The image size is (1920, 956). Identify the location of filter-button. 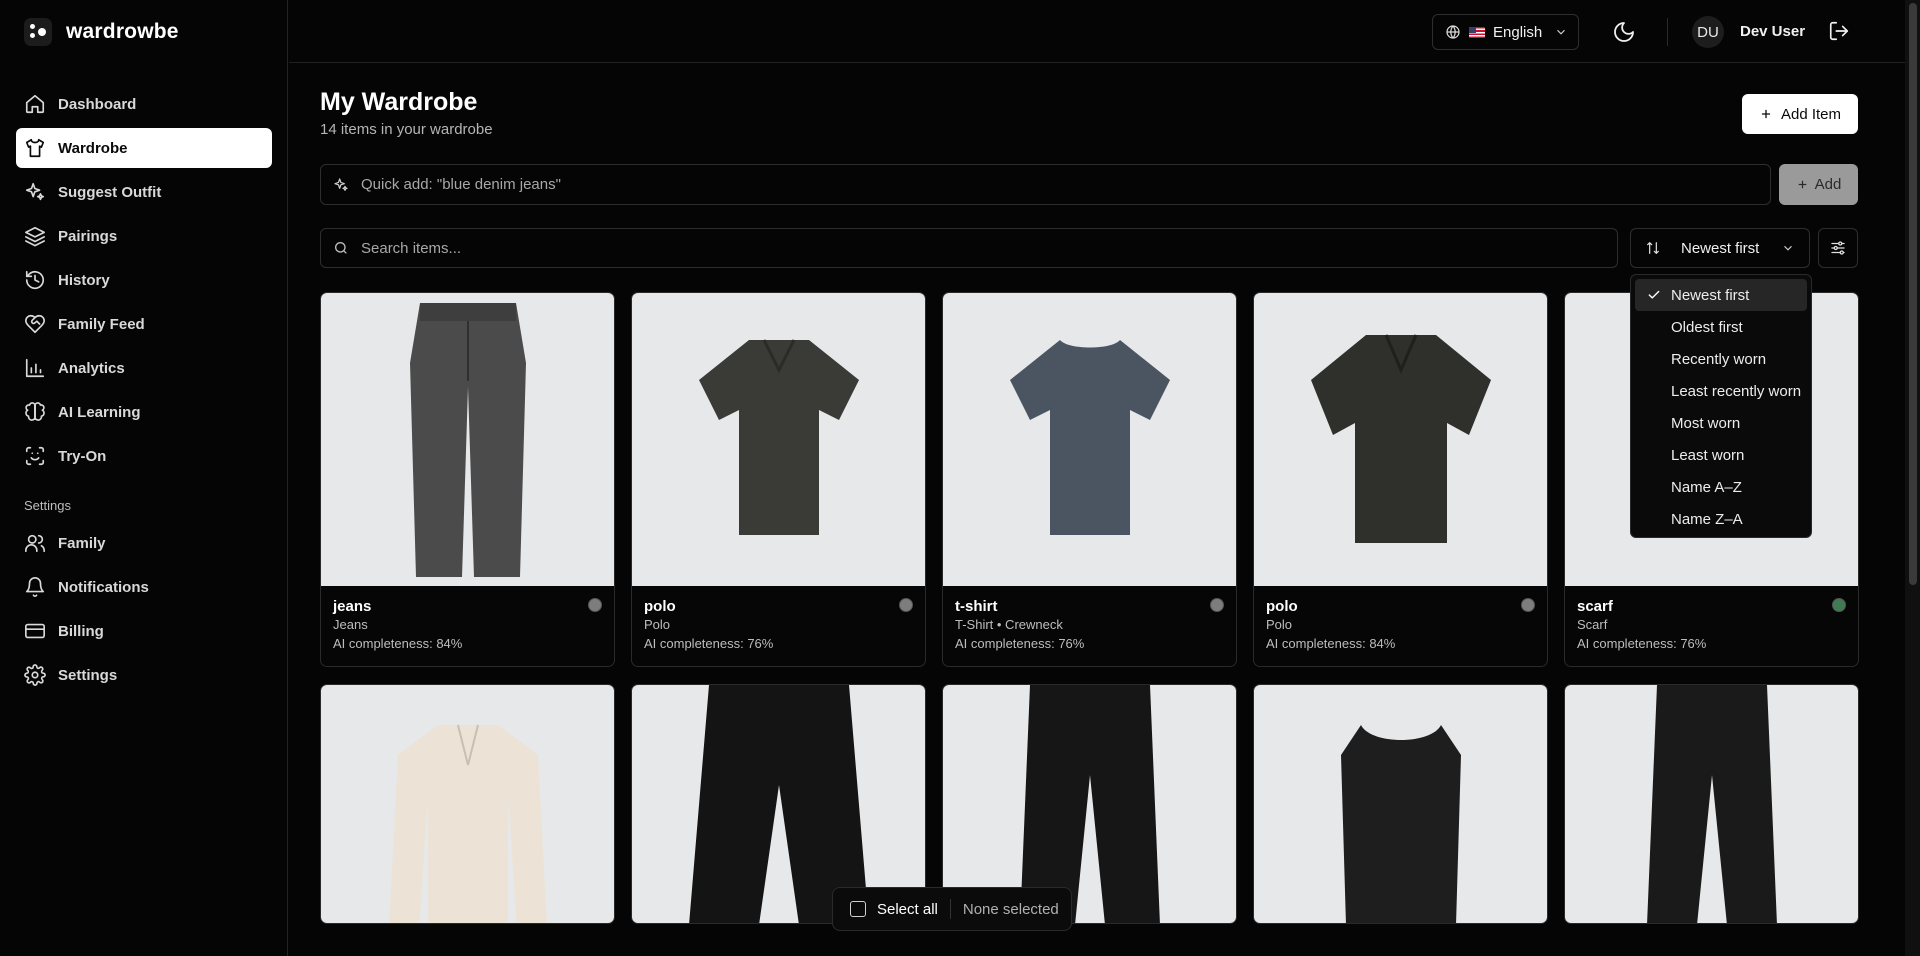
(1838, 248).